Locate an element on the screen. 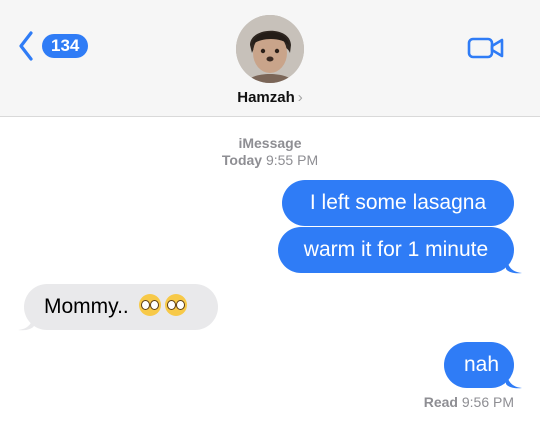  chevron-left-icon is located at coordinates (26, 46).